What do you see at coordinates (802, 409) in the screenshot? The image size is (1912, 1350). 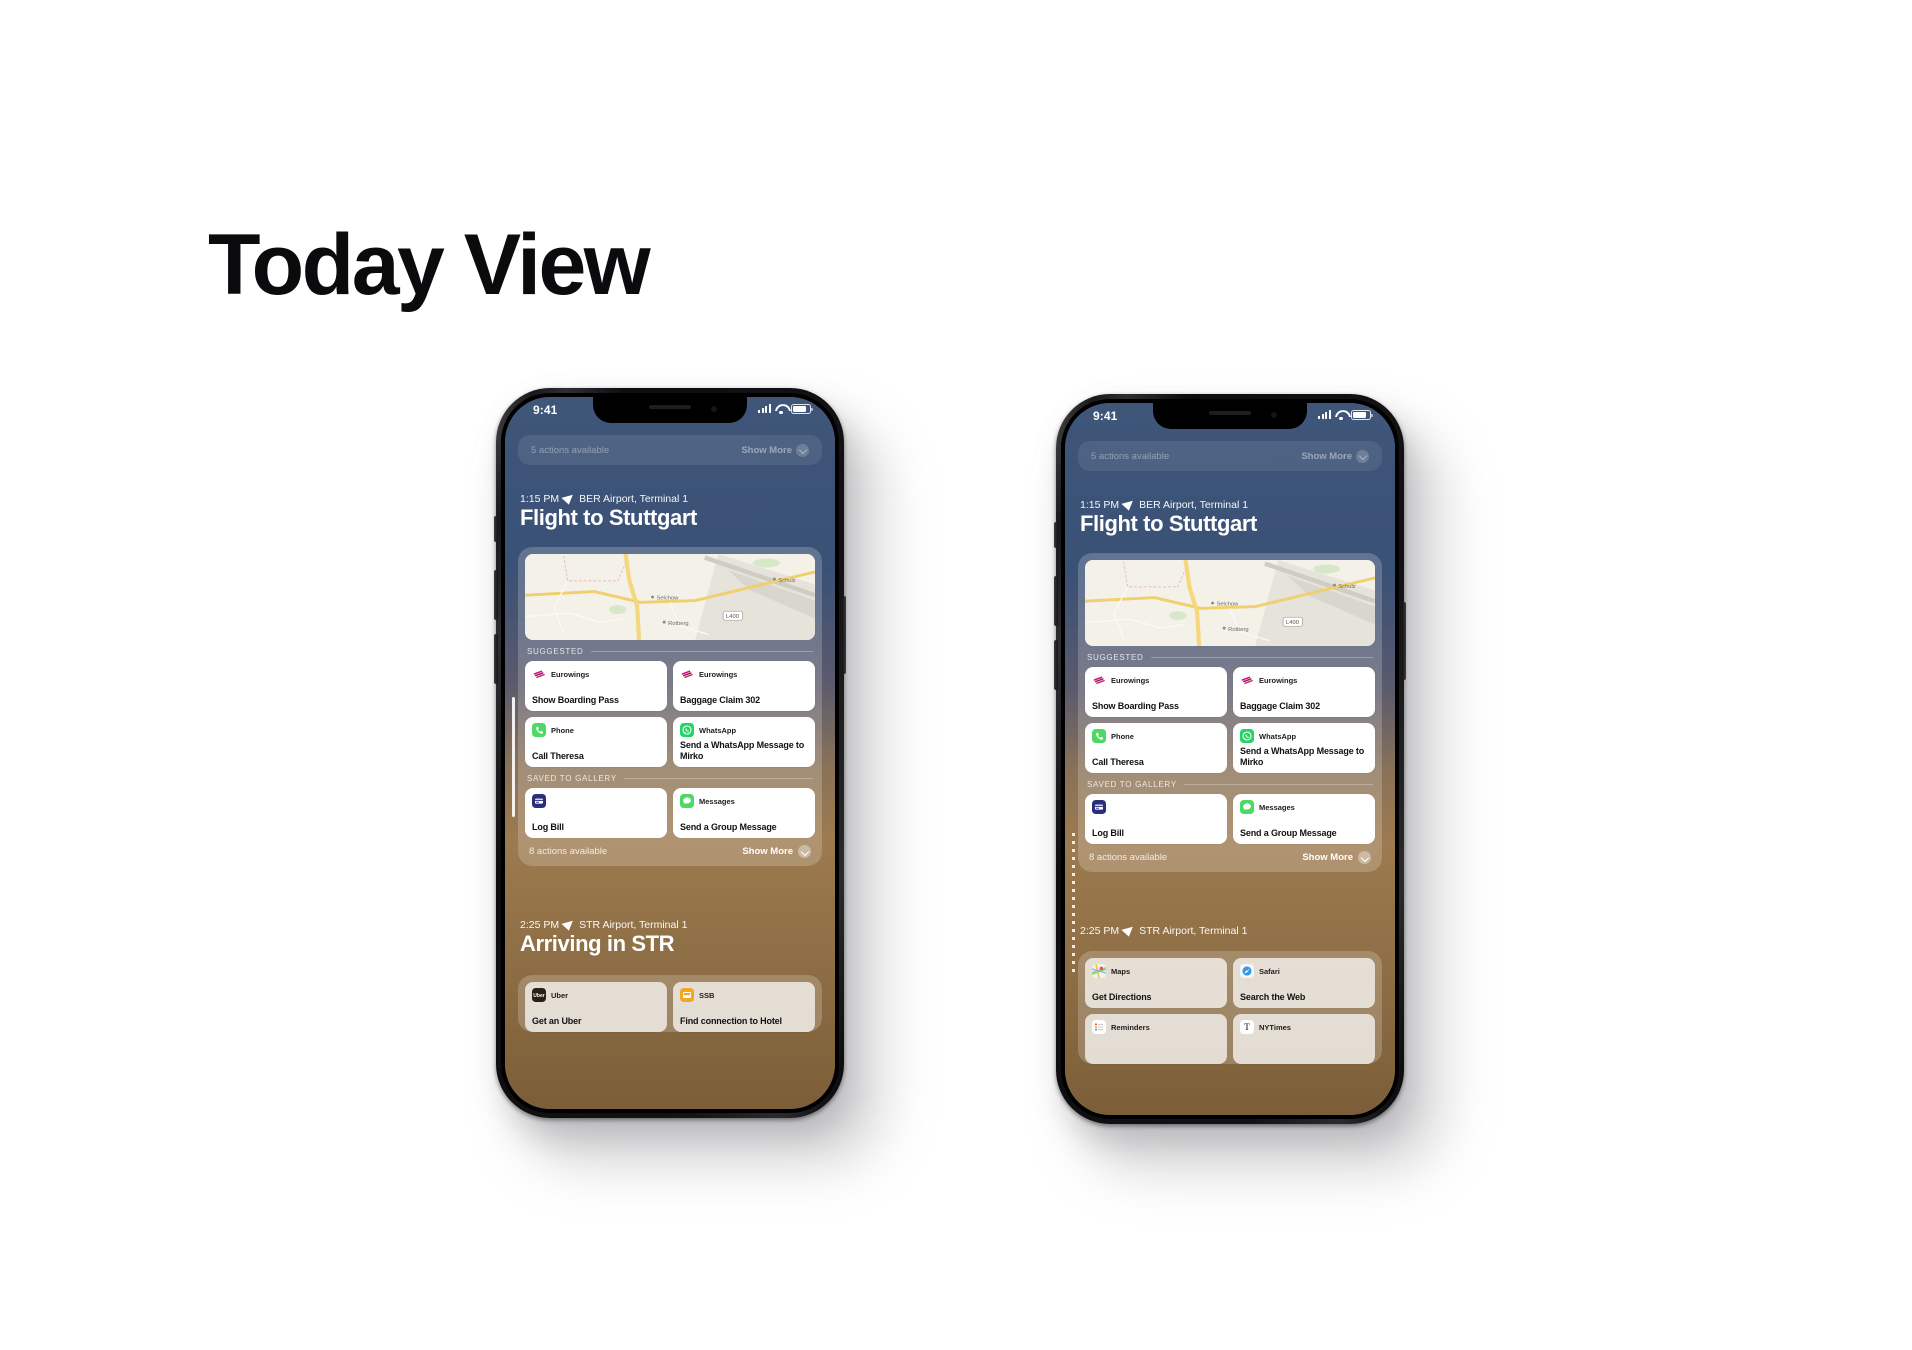 I see `battery-icon` at bounding box center [802, 409].